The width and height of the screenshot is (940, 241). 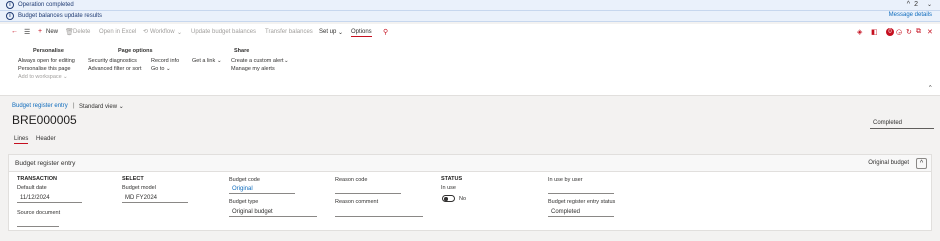 What do you see at coordinates (902, 124) in the screenshot?
I see `header-status-field: Completed` at bounding box center [902, 124].